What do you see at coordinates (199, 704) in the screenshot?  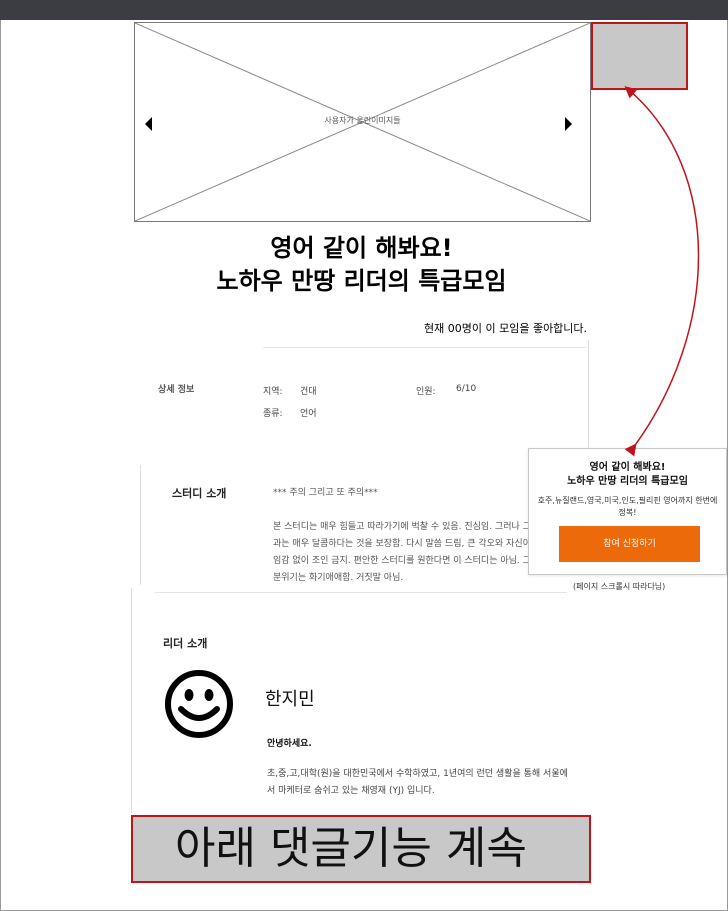 I see `smiley-face-icon` at bounding box center [199, 704].